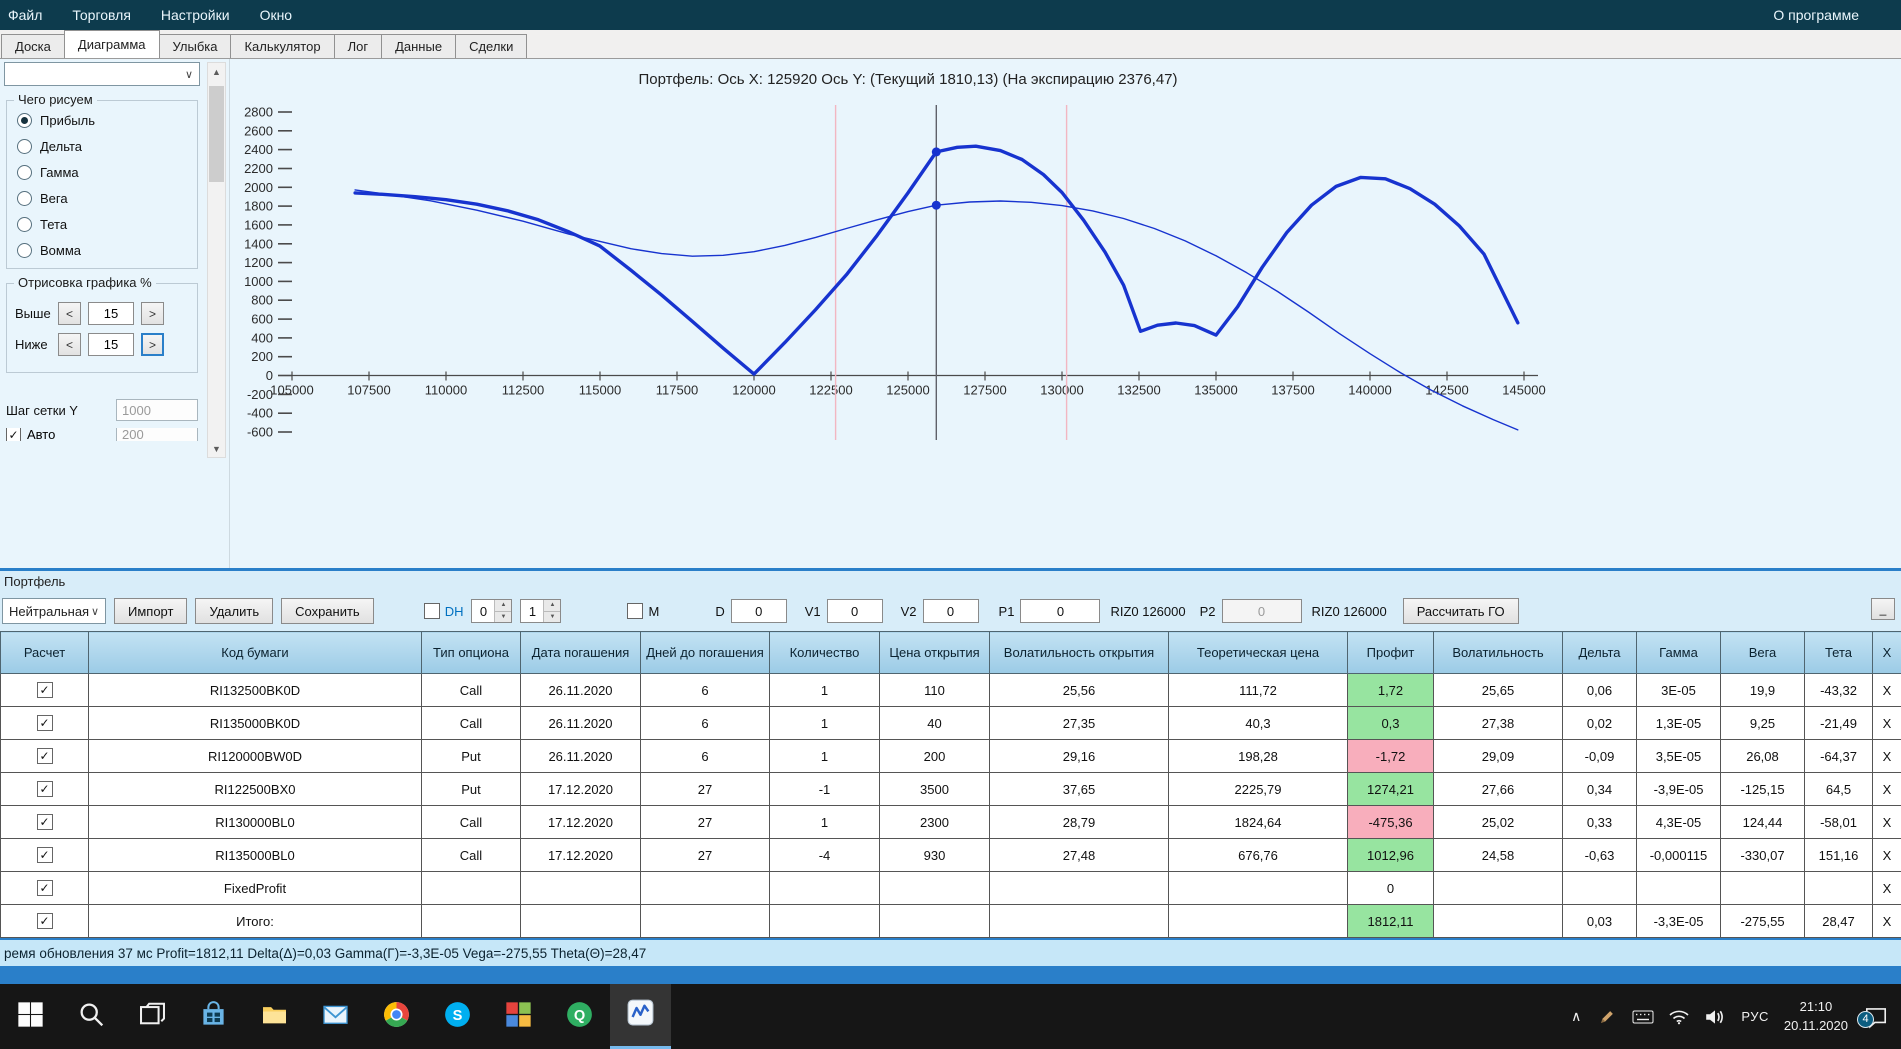 This screenshot has width=1901, height=1049. Describe the element at coordinates (1390, 652) in the screenshot. I see `column-header-9: Профит` at that location.